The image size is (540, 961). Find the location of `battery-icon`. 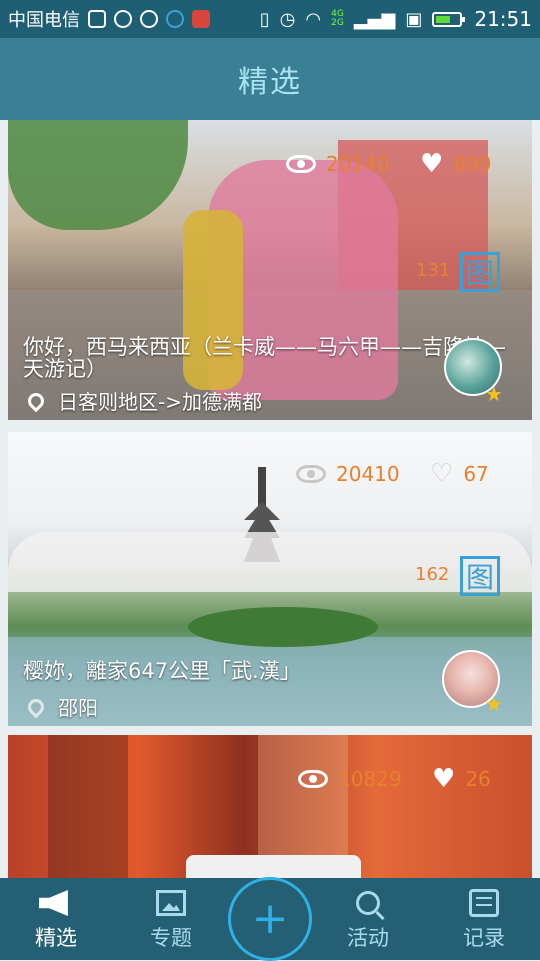

battery-icon is located at coordinates (449, 19).